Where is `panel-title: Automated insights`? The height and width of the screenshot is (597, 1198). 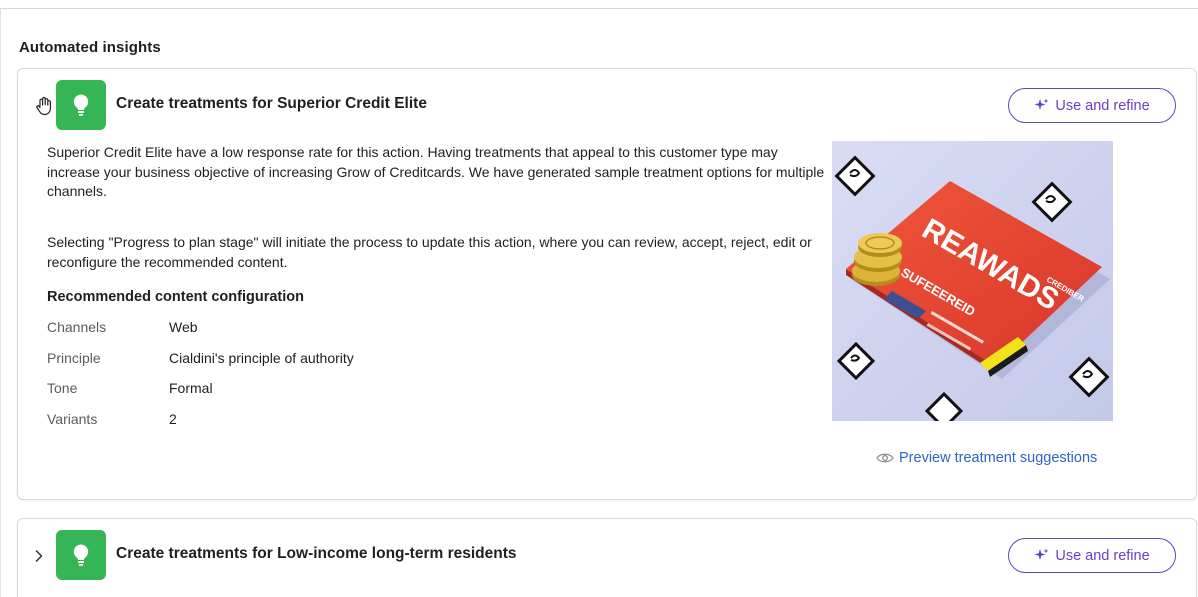 panel-title: Automated insights is located at coordinates (90, 47).